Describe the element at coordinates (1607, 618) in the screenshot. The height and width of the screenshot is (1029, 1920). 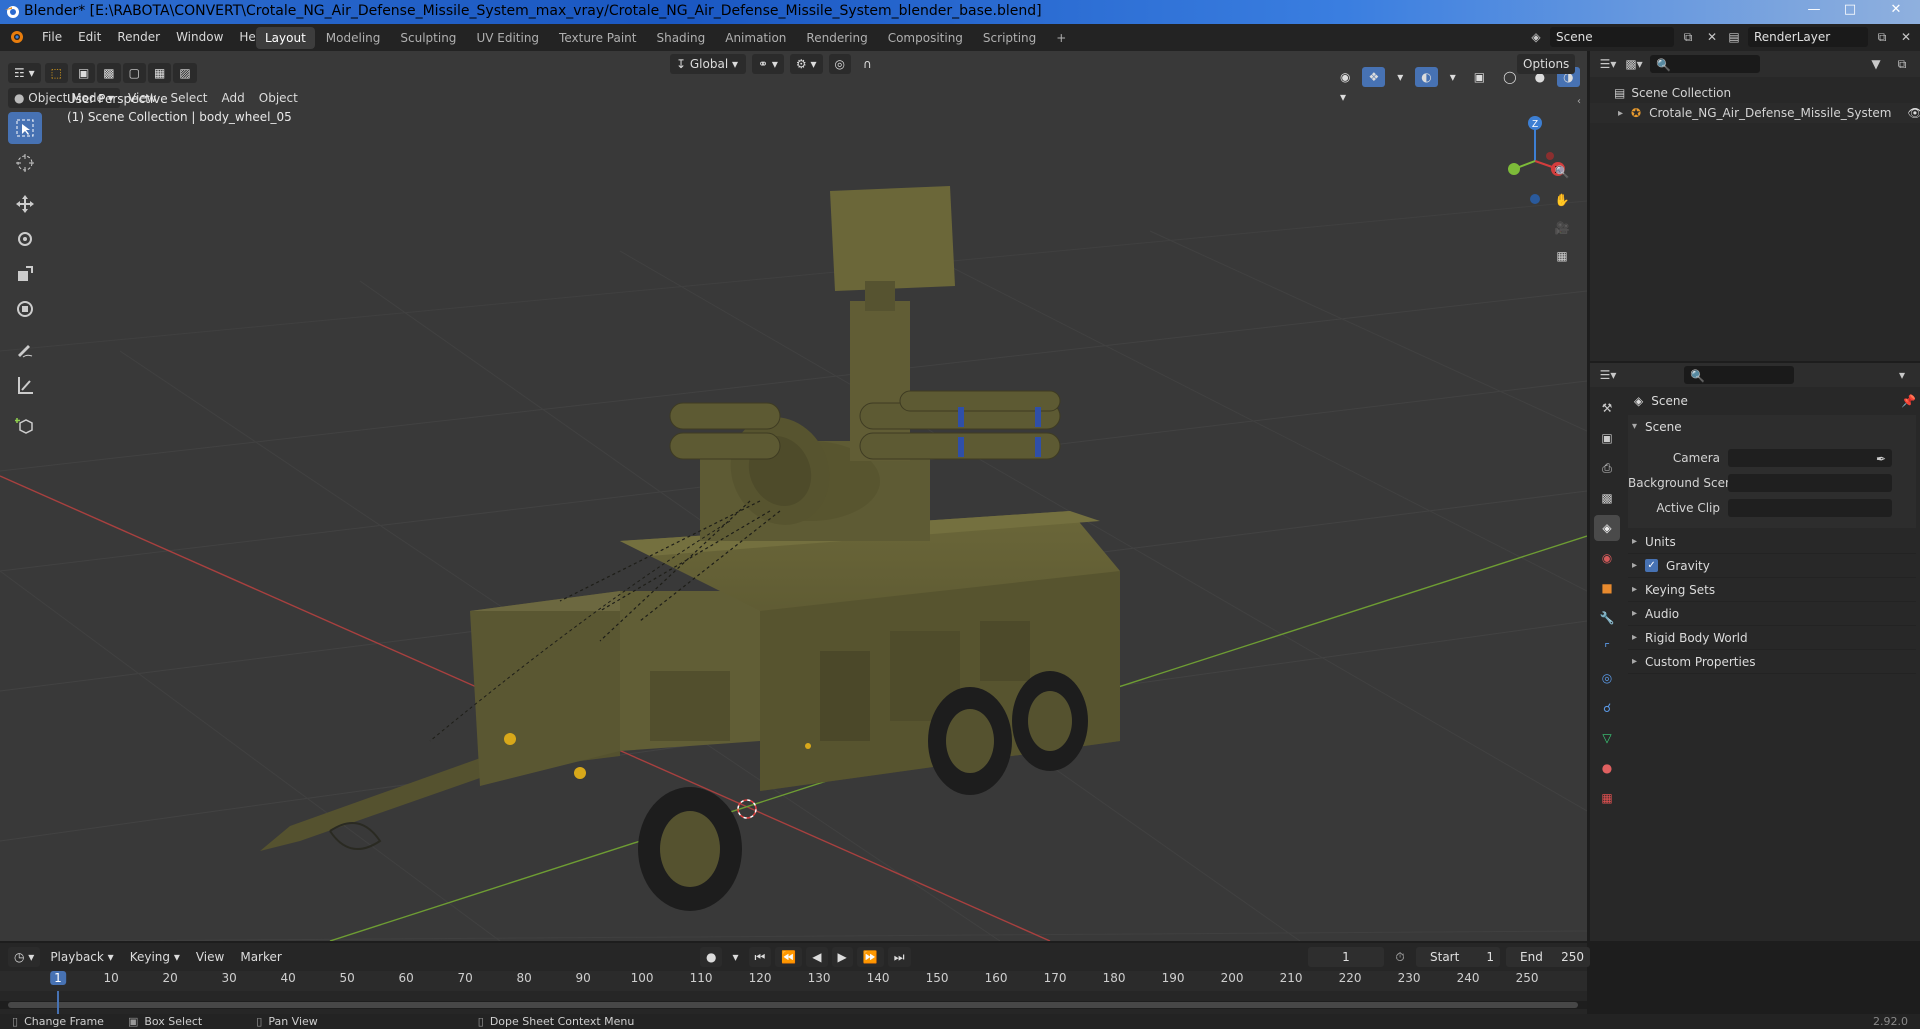
I see `modifier-icon: 🔧` at that location.